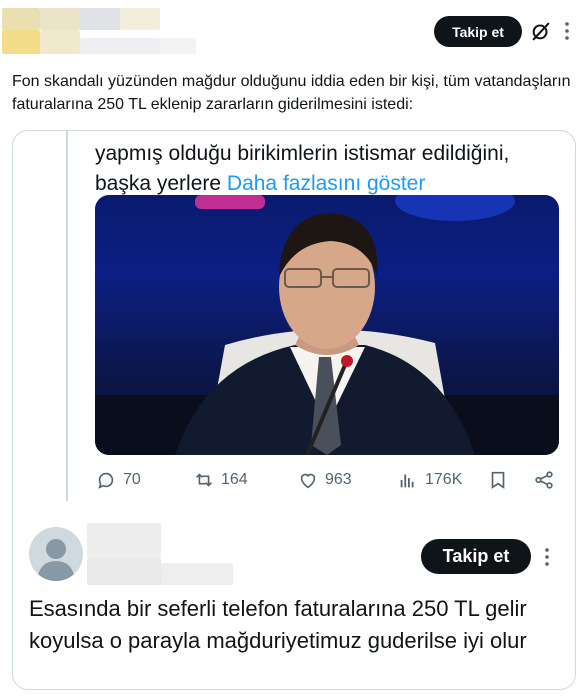 The height and width of the screenshot is (697, 582). Describe the element at coordinates (234, 479) in the screenshot. I see `retweet-count: 164` at that location.